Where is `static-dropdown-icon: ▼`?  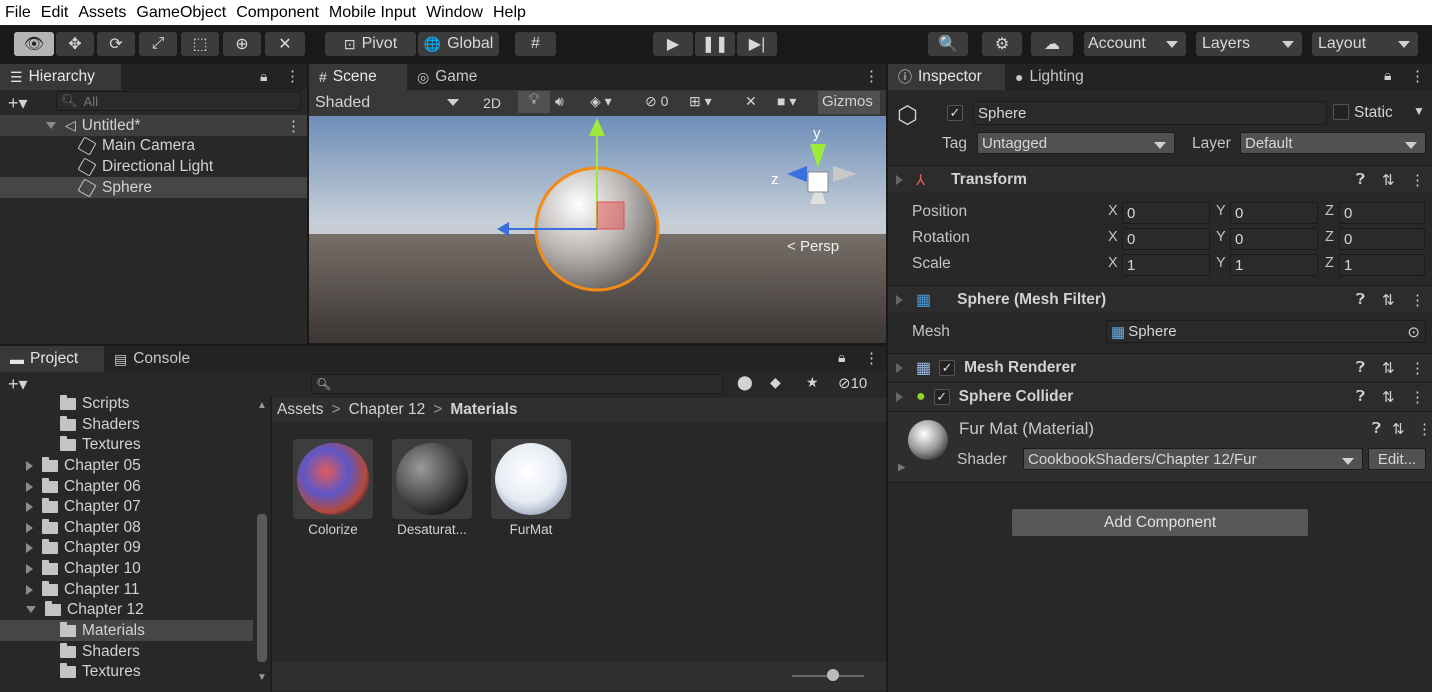
static-dropdown-icon: ▼ is located at coordinates (1419, 111).